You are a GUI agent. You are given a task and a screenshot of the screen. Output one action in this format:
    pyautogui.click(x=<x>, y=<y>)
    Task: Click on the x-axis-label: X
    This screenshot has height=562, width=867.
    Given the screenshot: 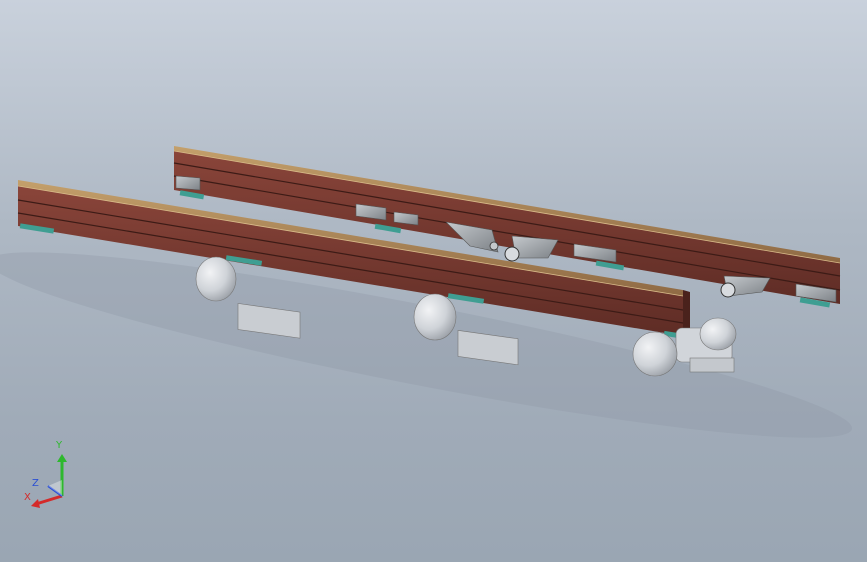 What is the action you would take?
    pyautogui.click(x=27, y=497)
    